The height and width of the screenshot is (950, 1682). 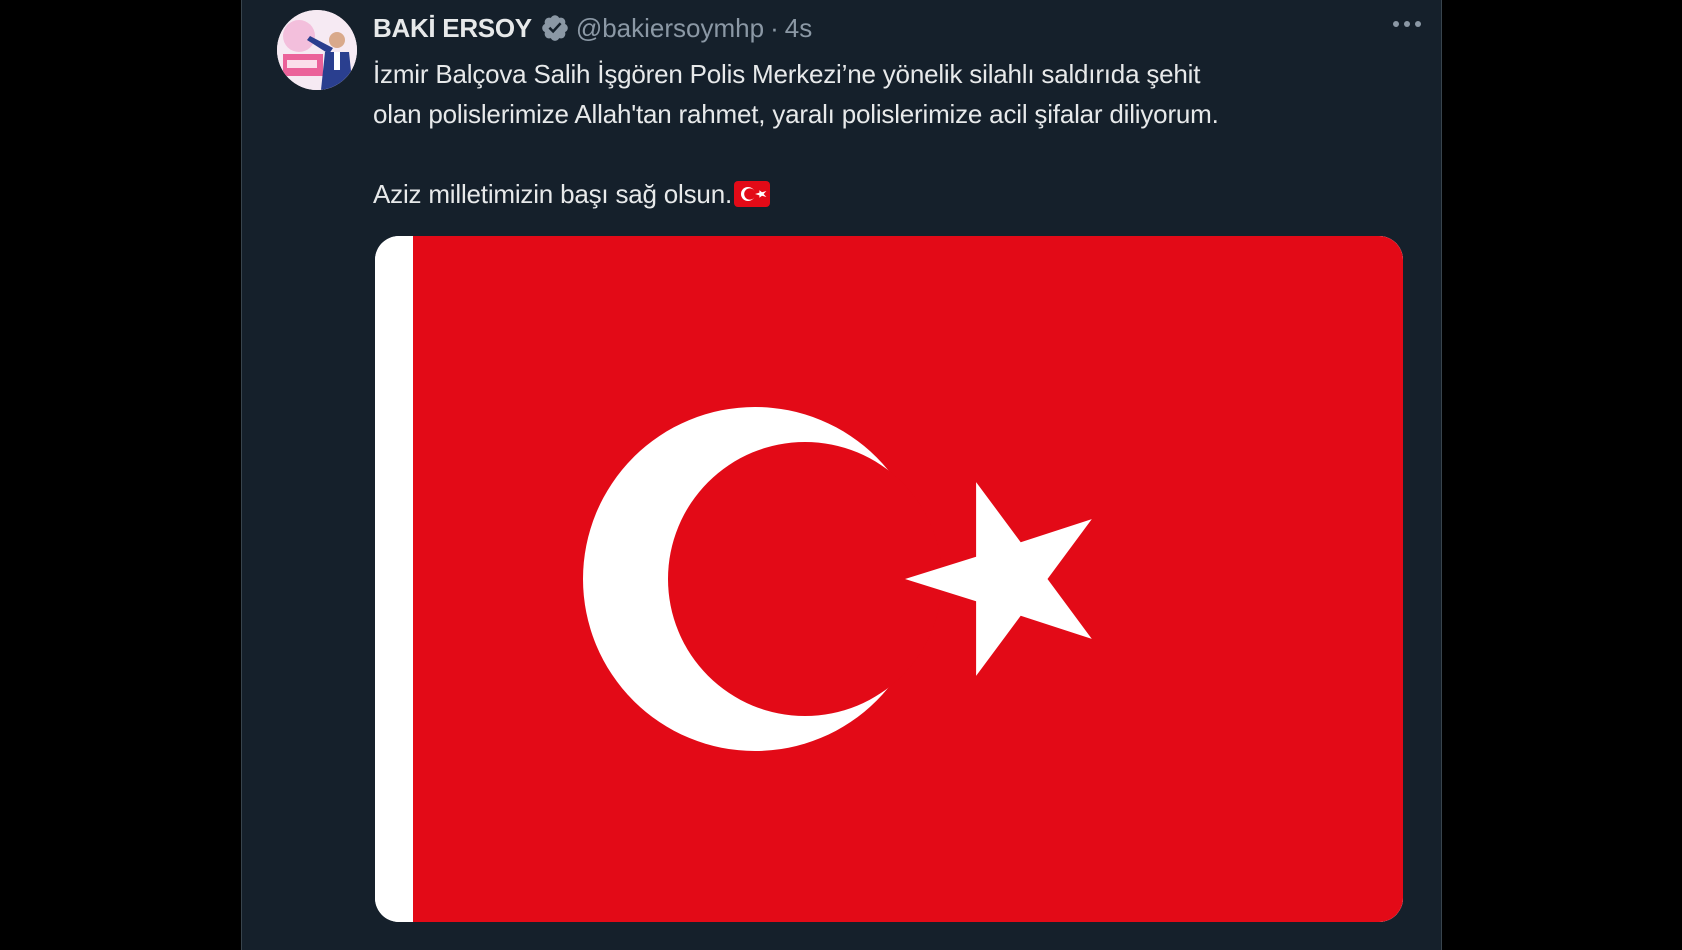 I want to click on avatar-image, so click(x=317, y=50).